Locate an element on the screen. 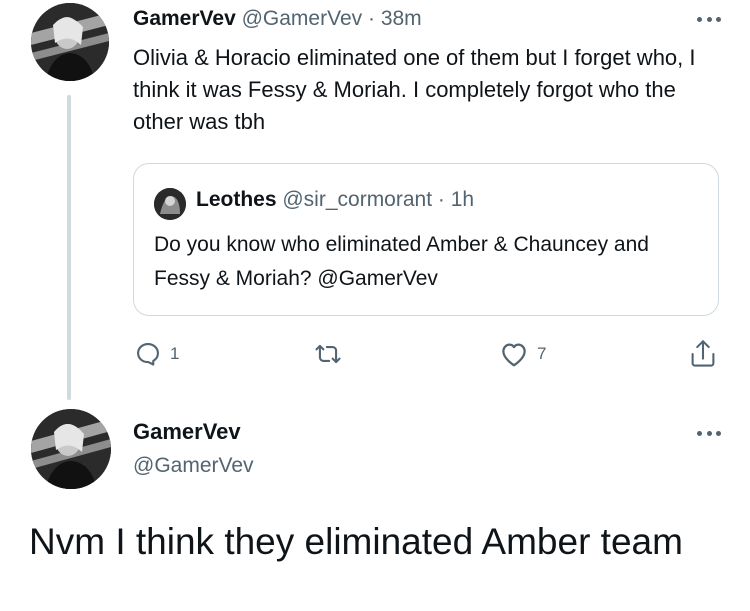  tweet2-text: Nvm I think they eliminated Amber team is located at coordinates (356, 541).